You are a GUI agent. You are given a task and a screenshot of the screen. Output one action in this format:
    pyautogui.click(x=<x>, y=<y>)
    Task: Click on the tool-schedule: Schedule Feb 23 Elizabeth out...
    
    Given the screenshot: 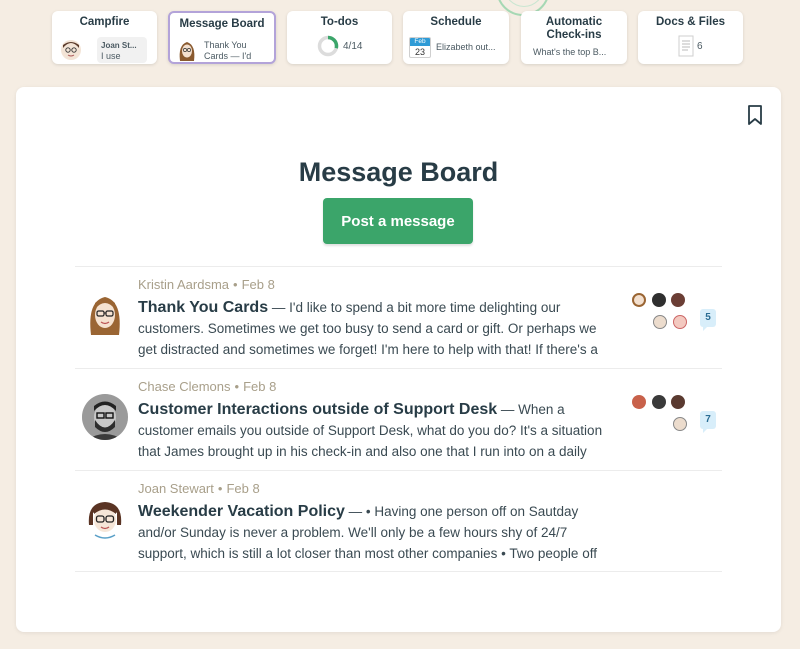 What is the action you would take?
    pyautogui.click(x=456, y=37)
    